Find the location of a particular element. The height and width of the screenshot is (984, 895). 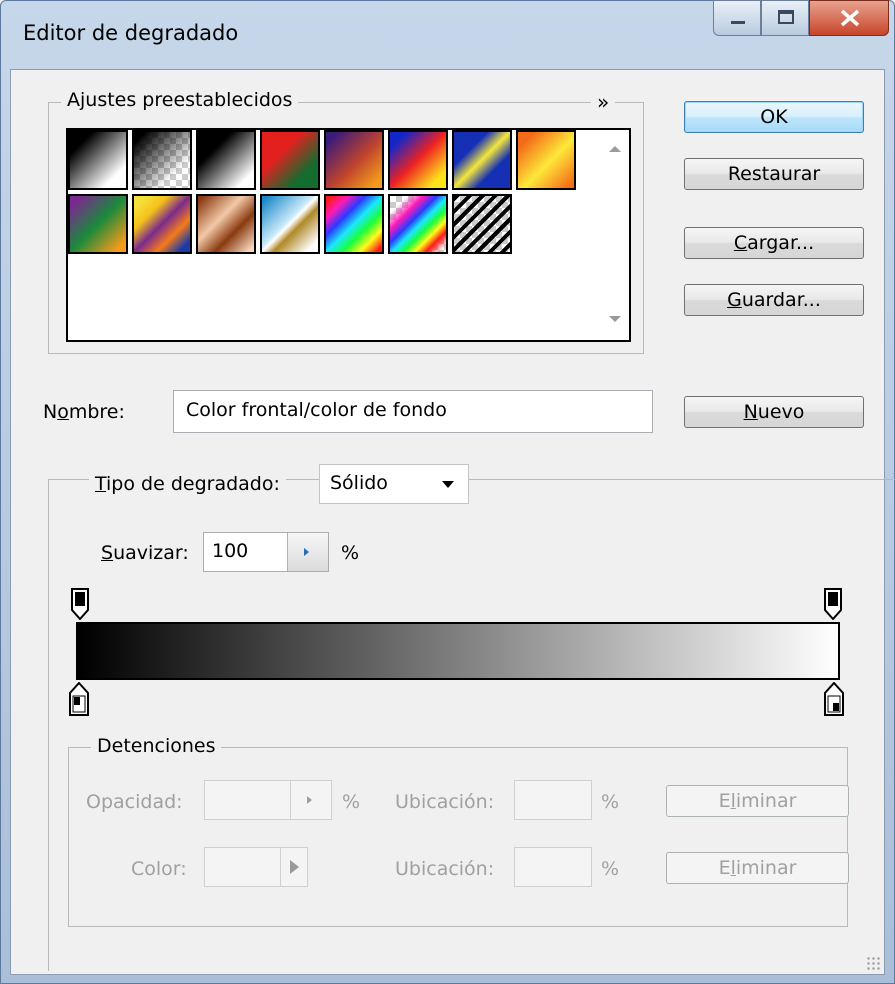

close-button is located at coordinates (849, 18).